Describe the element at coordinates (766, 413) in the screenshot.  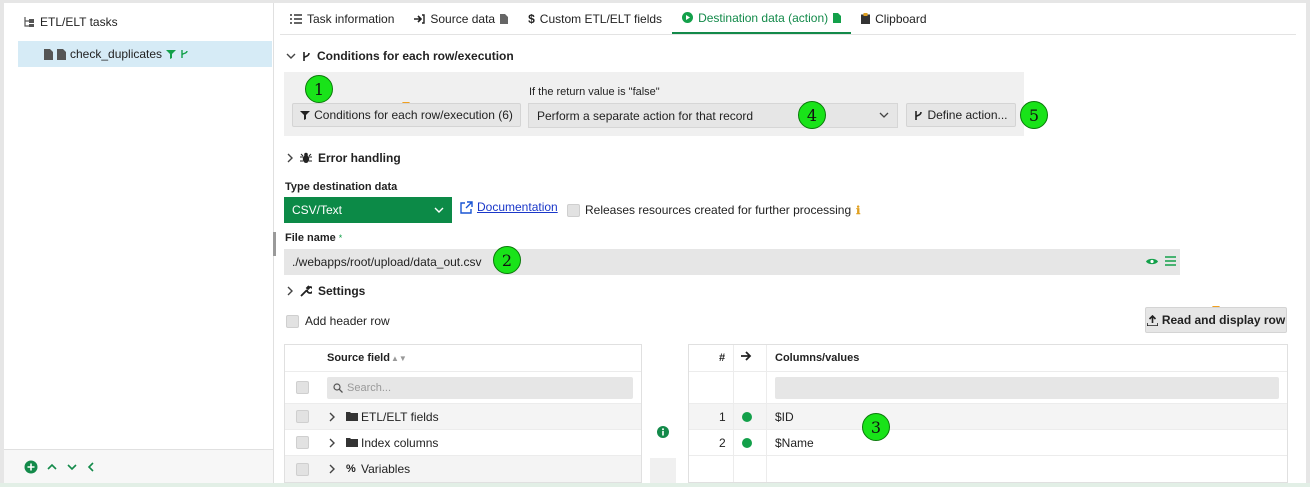
I see `column-divider` at that location.